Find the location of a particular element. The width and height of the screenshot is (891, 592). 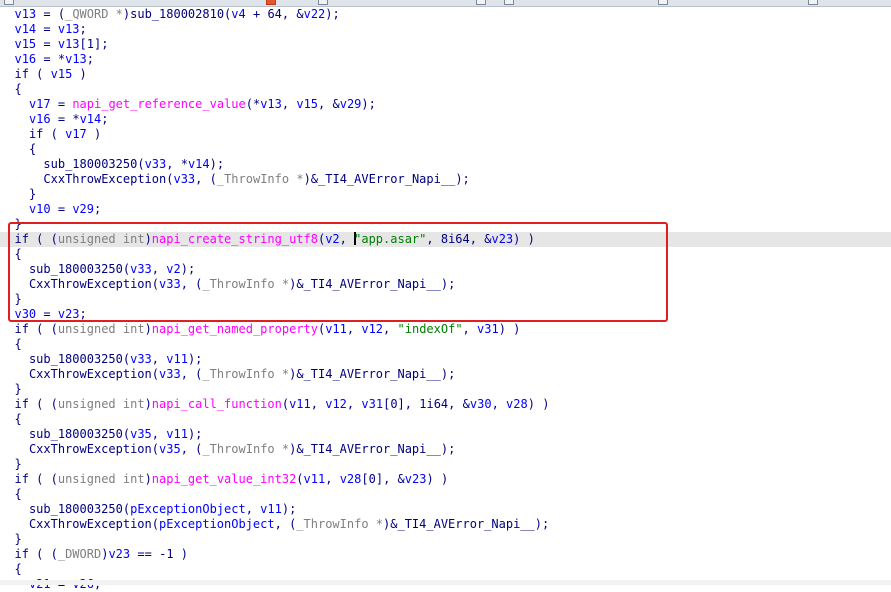

code-line: v10 = v29; is located at coordinates (445, 209).